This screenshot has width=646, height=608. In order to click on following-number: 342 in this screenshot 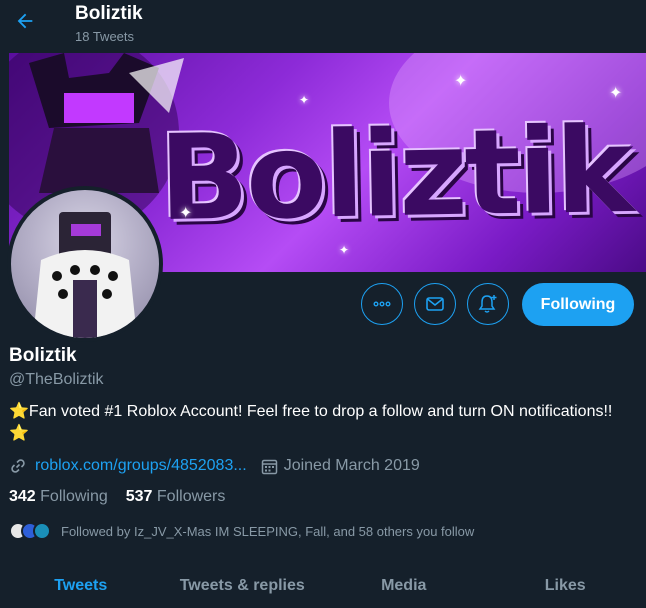, I will do `click(22, 496)`.